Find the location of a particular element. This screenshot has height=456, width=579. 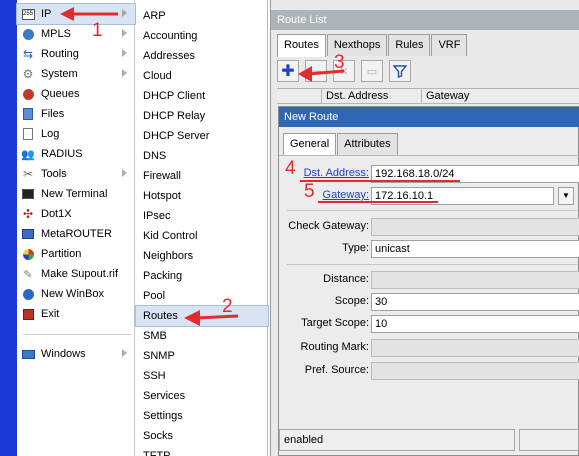

submenu-item-dhcp-server: DHCP Server is located at coordinates (202, 136).